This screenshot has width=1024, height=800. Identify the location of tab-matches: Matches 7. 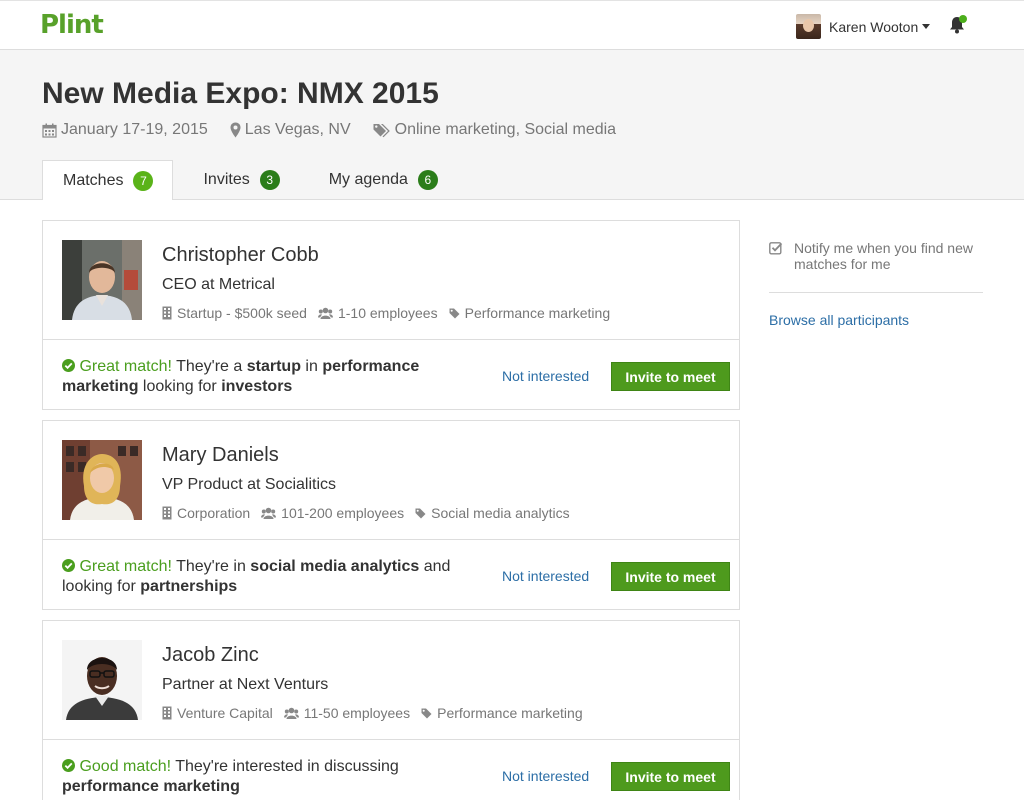
(108, 180).